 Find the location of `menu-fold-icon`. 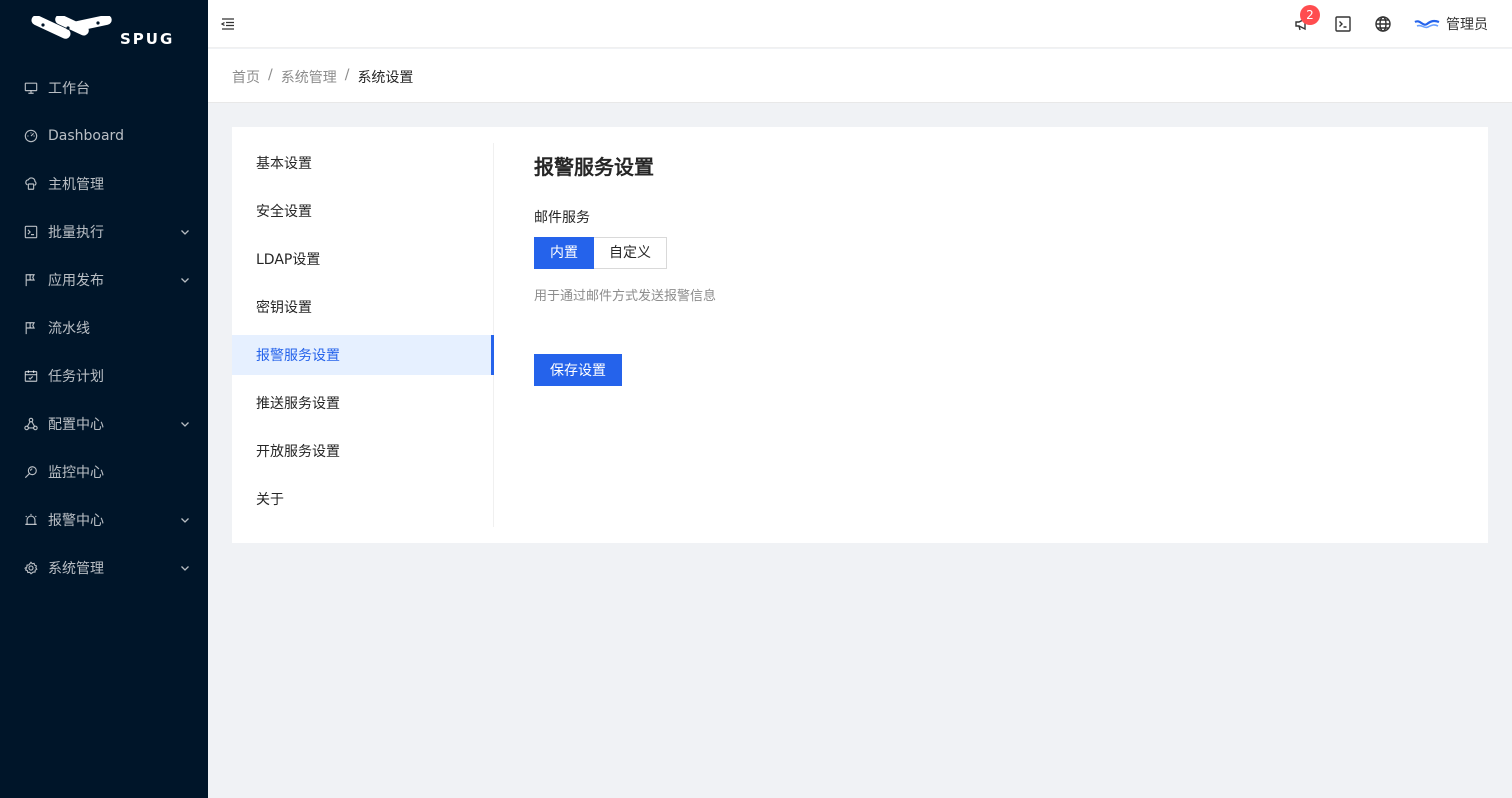

menu-fold-icon is located at coordinates (228, 24).